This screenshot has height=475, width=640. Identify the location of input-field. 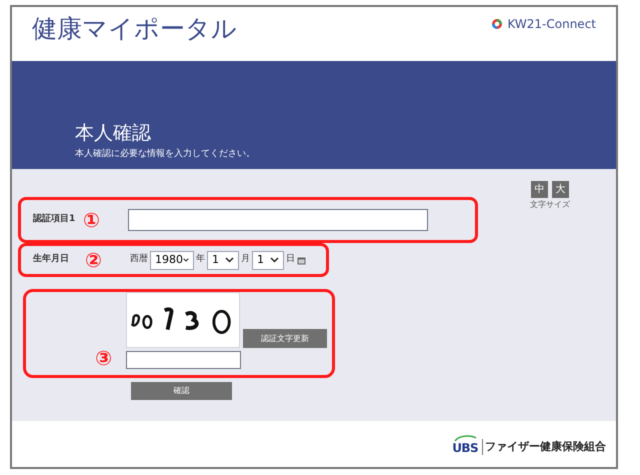
(278, 220).